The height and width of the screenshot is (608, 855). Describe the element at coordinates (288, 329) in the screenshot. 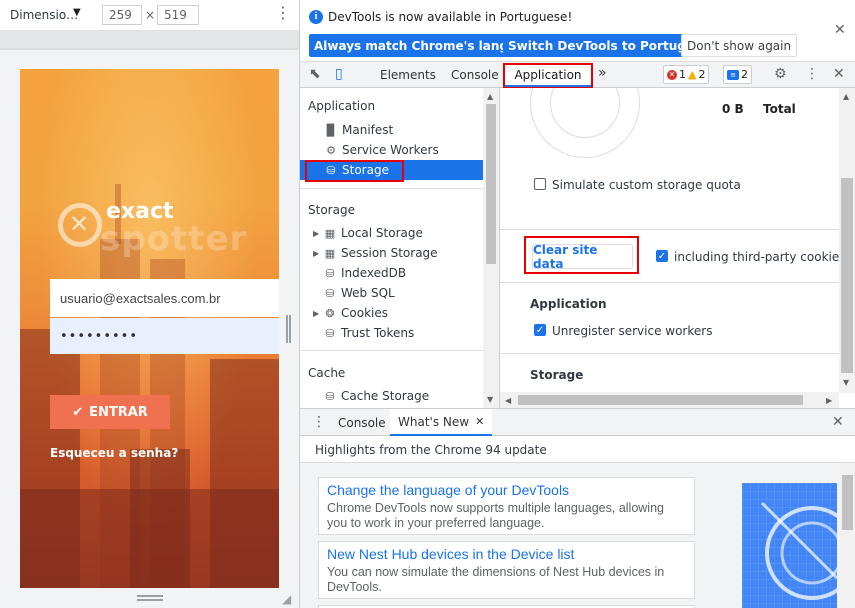

I see `resize-handle-right` at that location.